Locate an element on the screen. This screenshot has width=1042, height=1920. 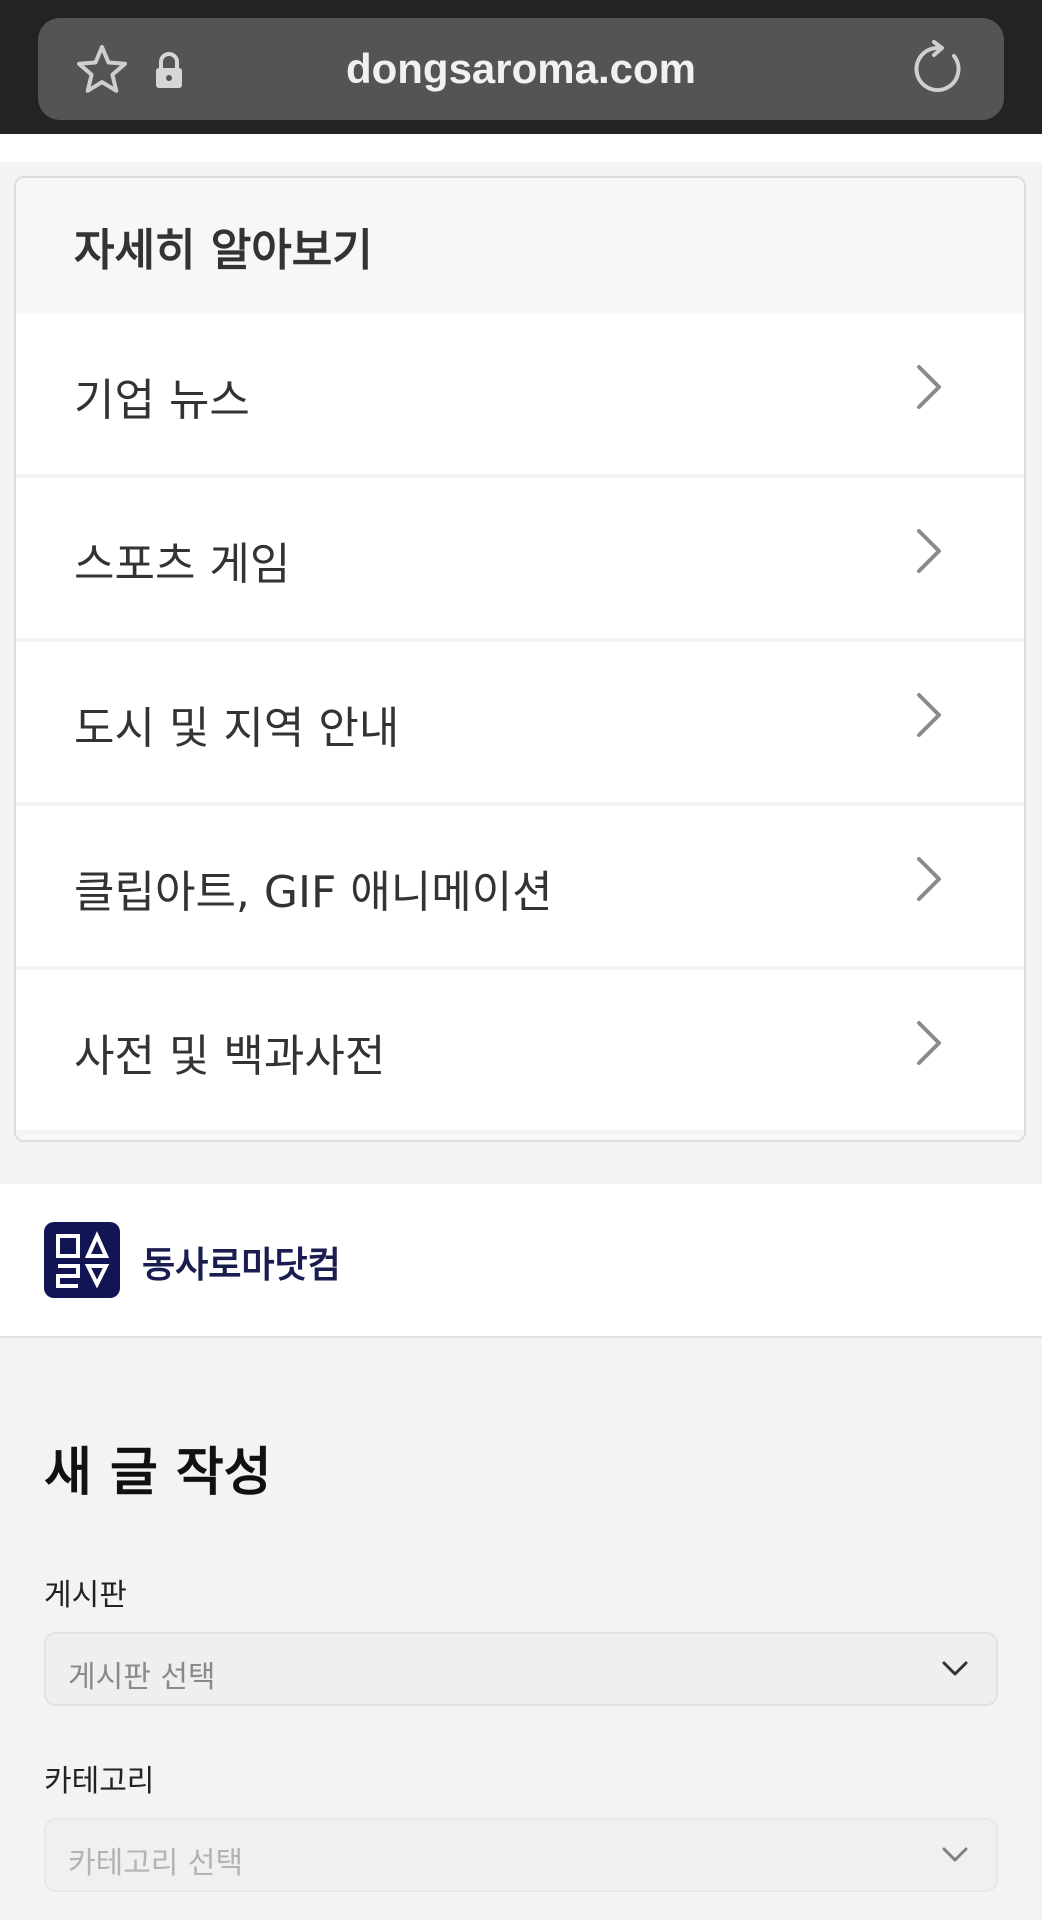
category-select-placeholder: 카테고리 선택 is located at coordinates (156, 1863).